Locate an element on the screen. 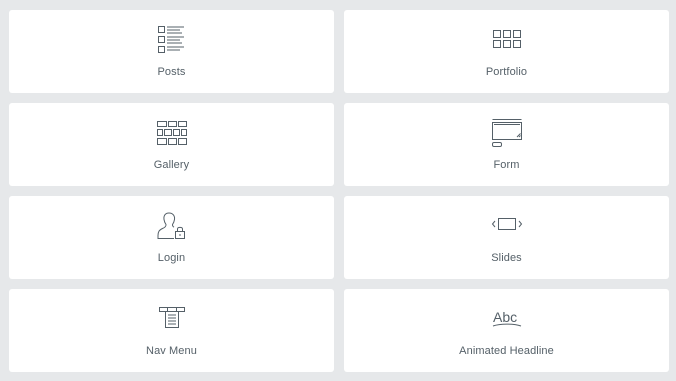 This screenshot has width=676, height=381. widget-nav-menu: Nav Menu is located at coordinates (171, 330).